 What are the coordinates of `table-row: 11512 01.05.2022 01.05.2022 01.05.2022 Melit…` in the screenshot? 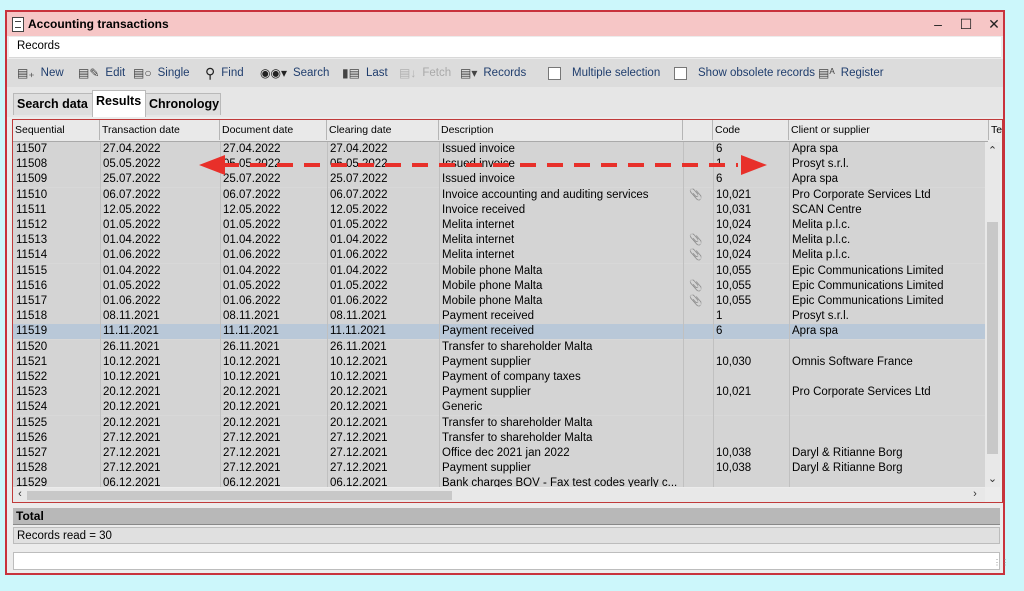 It's located at (499, 225).